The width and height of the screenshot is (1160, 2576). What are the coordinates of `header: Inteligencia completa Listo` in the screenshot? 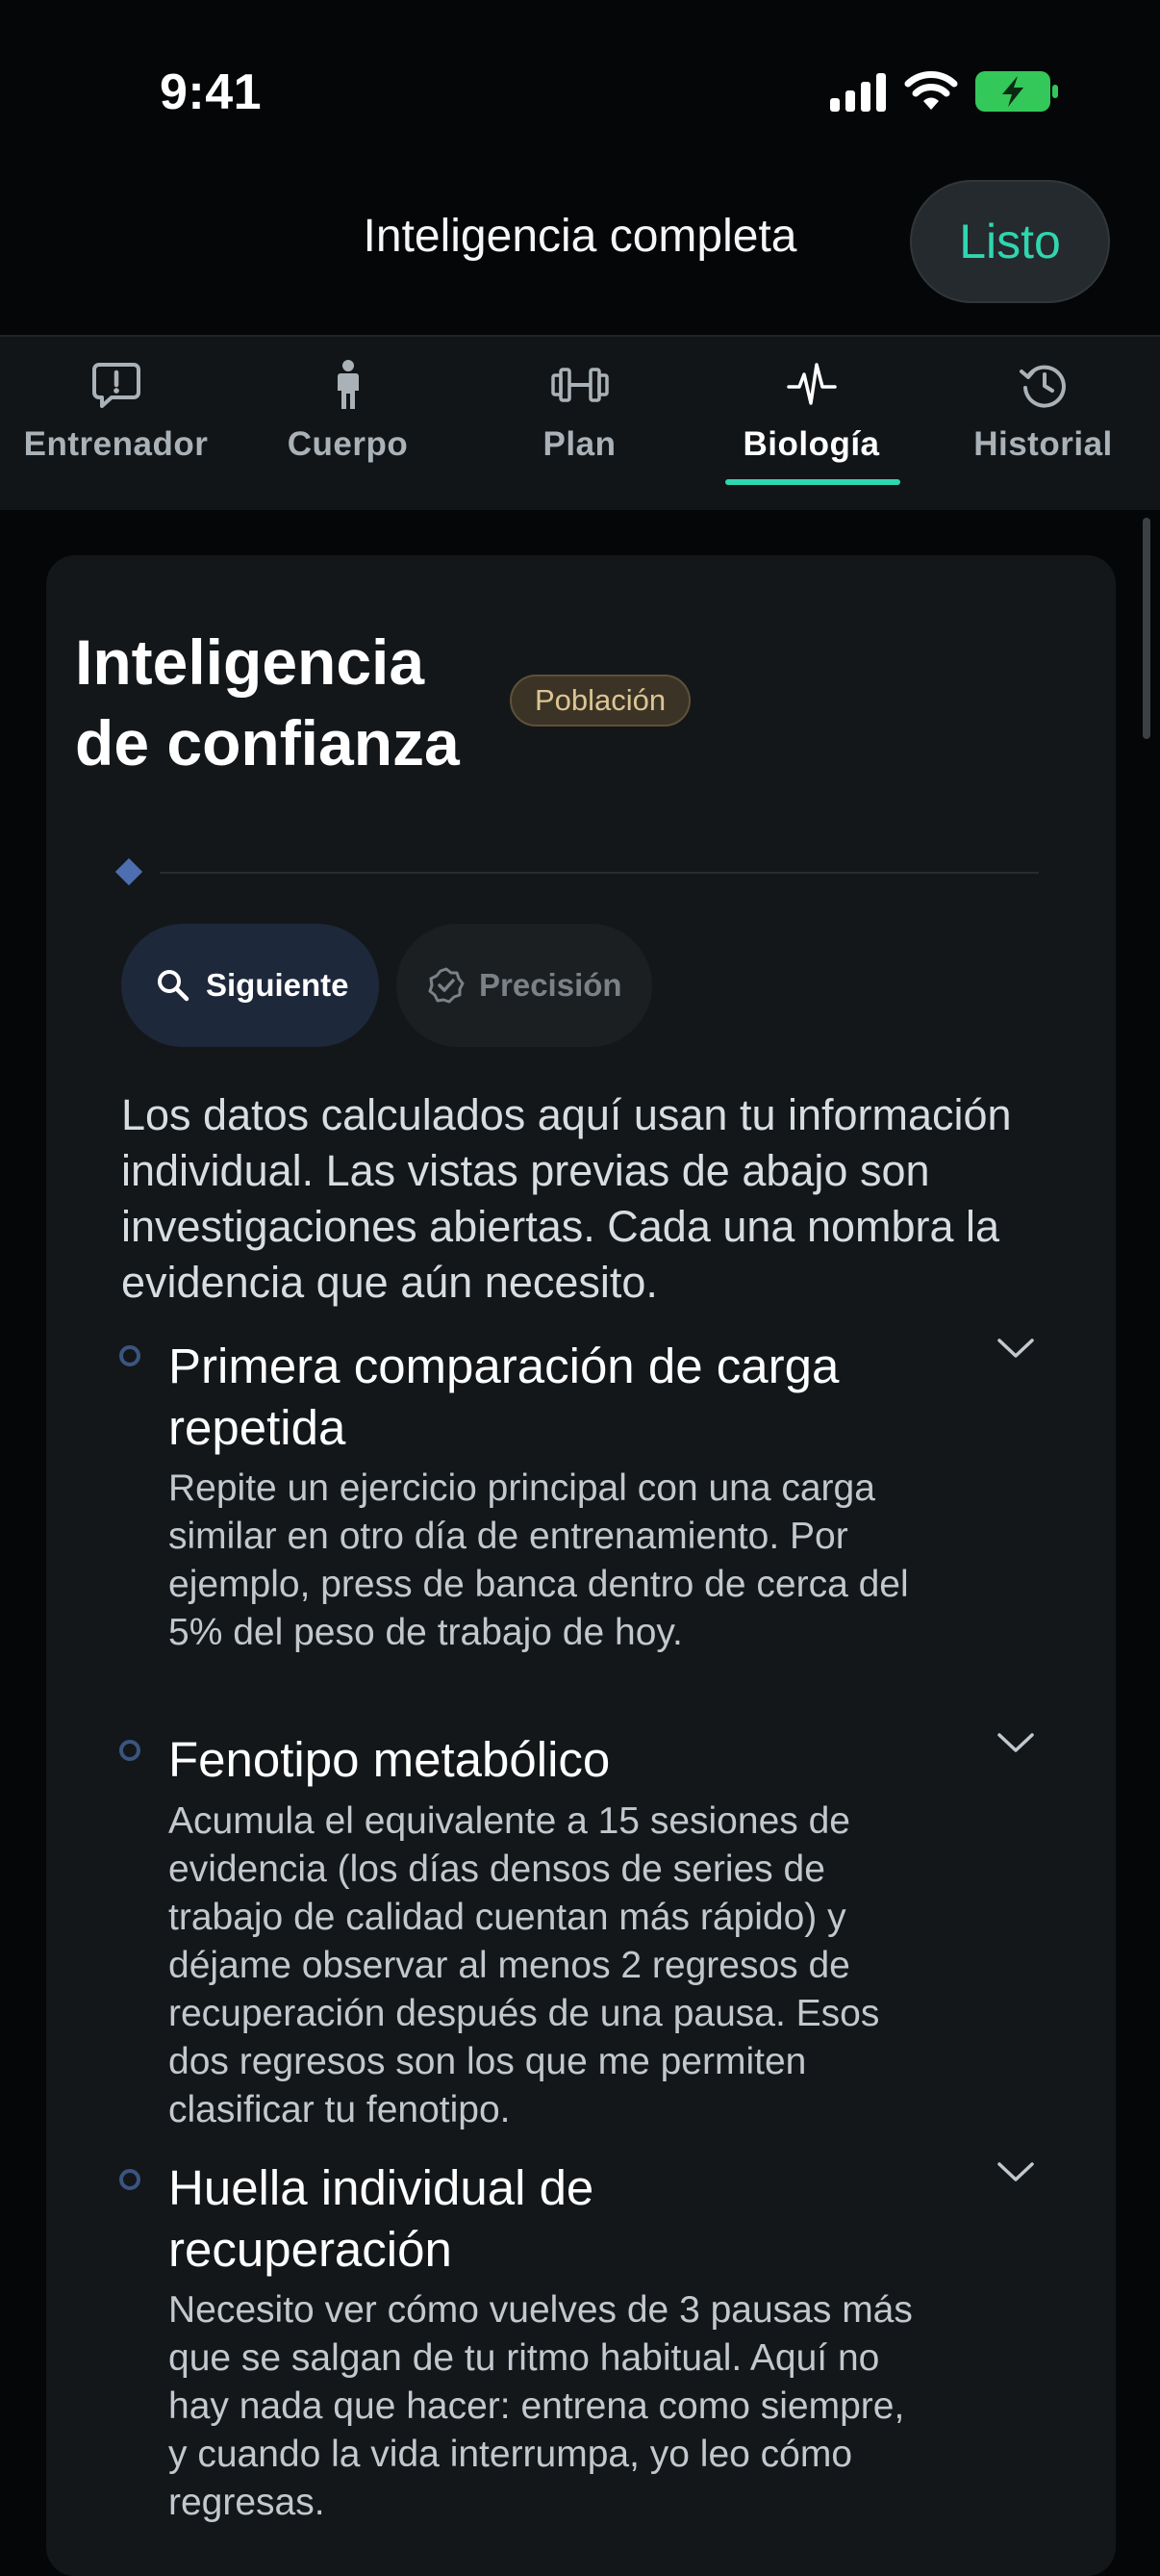 It's located at (580, 244).